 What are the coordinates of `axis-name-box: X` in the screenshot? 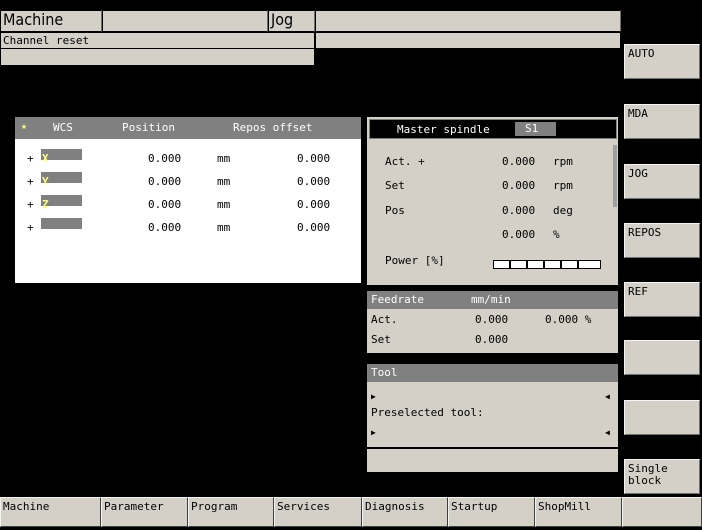 It's located at (61, 157).